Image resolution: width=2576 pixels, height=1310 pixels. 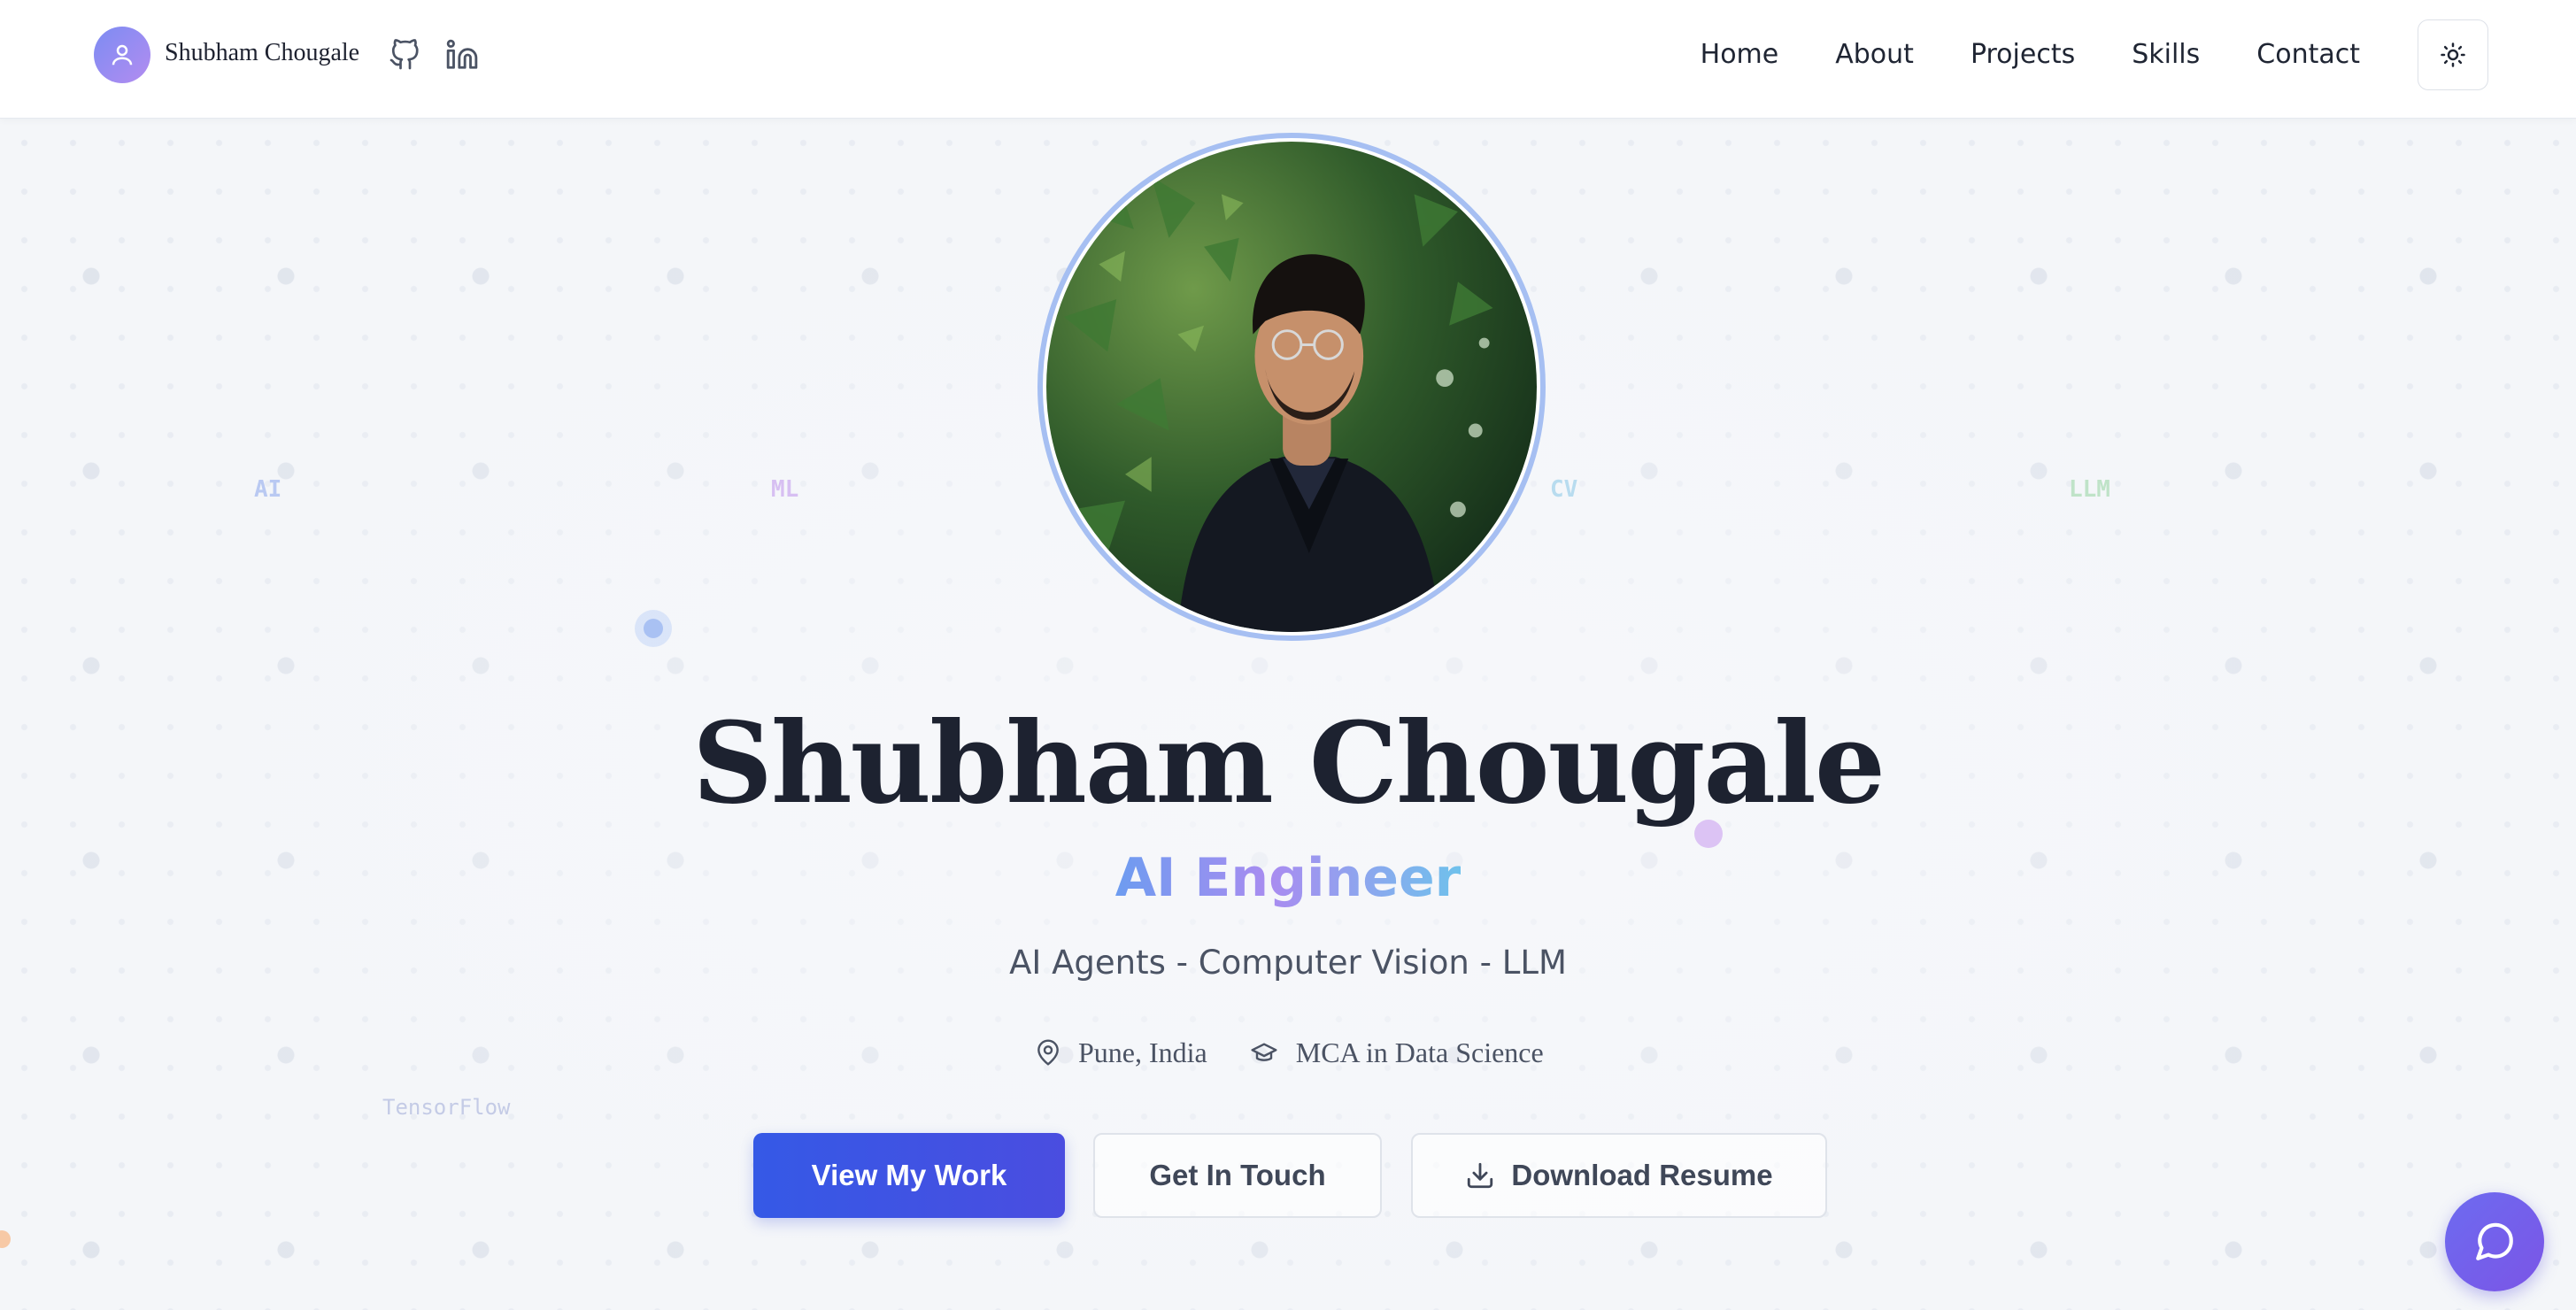 I want to click on floating-word-ml: ML, so click(x=785, y=490).